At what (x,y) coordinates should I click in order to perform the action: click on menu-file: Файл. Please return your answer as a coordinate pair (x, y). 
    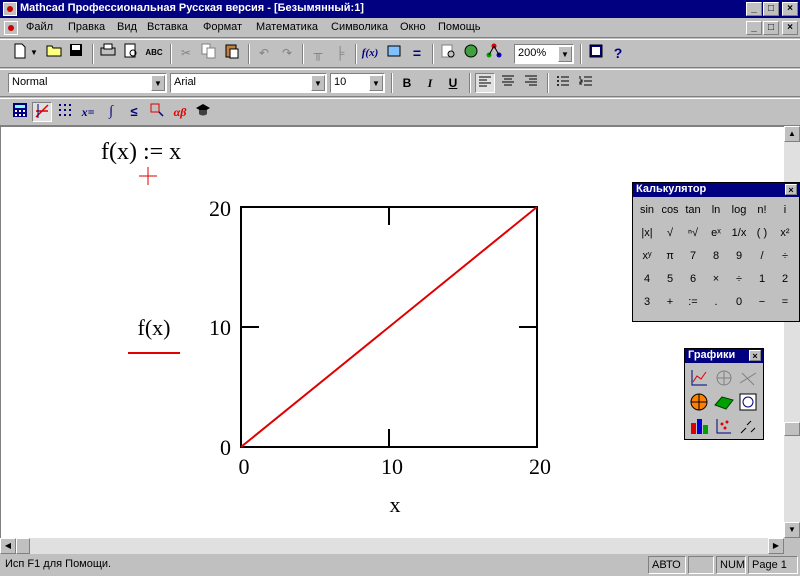
    Looking at the image, I should click on (39, 27).